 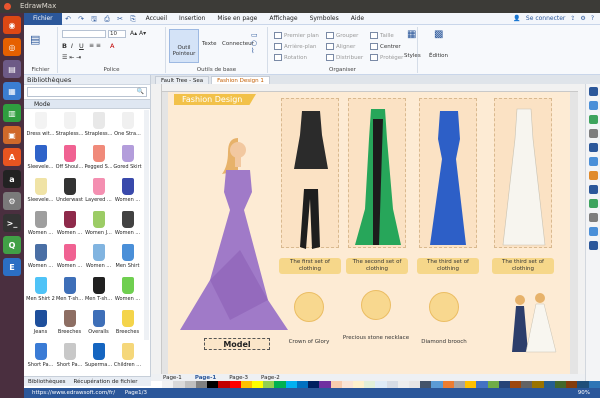 What do you see at coordinates (237, 19) in the screenshot?
I see `tab-mise-en-page: Mise en page` at bounding box center [237, 19].